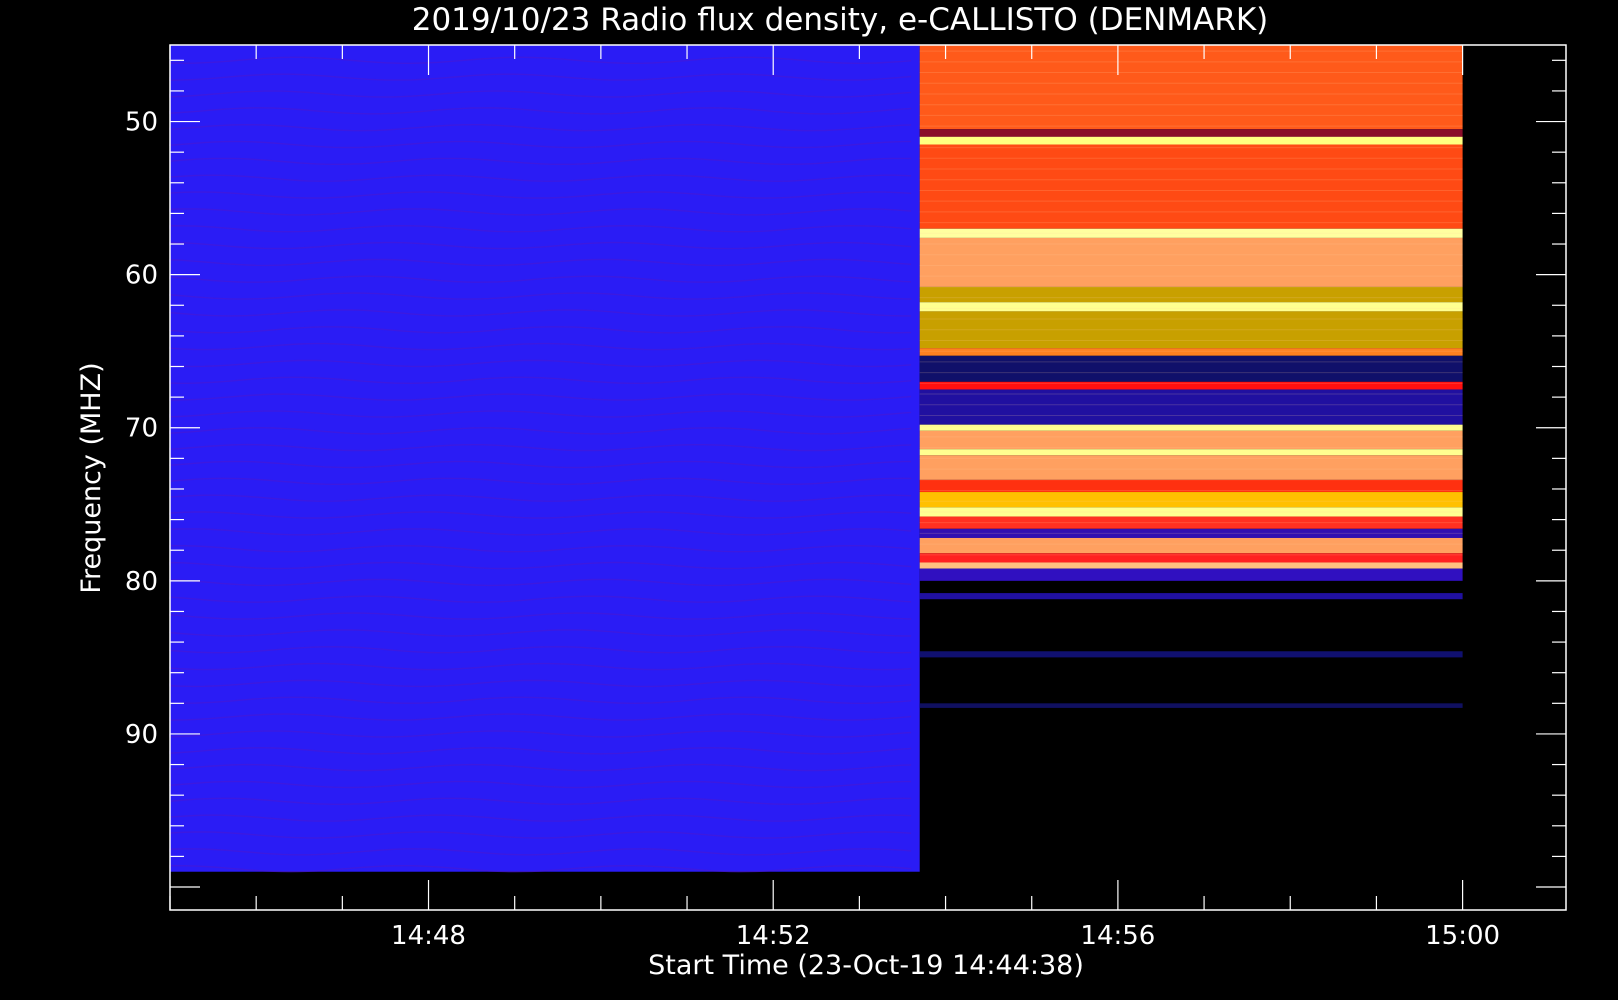  Describe the element at coordinates (1117, 936) in the screenshot. I see `x-tick-label: 14:56` at that location.